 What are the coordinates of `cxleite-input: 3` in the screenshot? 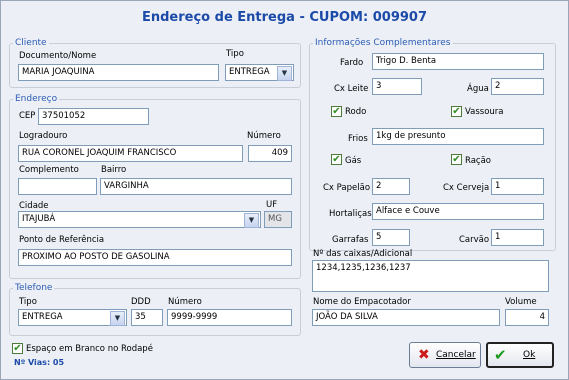 It's located at (397, 86).